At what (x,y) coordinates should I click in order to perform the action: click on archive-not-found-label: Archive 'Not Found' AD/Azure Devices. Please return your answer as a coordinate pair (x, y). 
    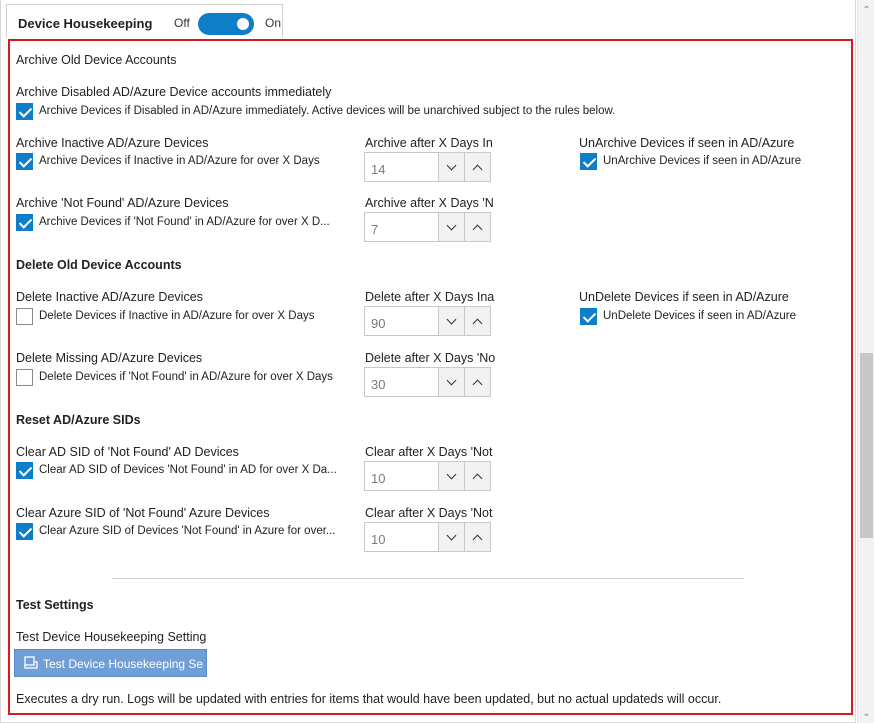
    Looking at the image, I should click on (122, 203).